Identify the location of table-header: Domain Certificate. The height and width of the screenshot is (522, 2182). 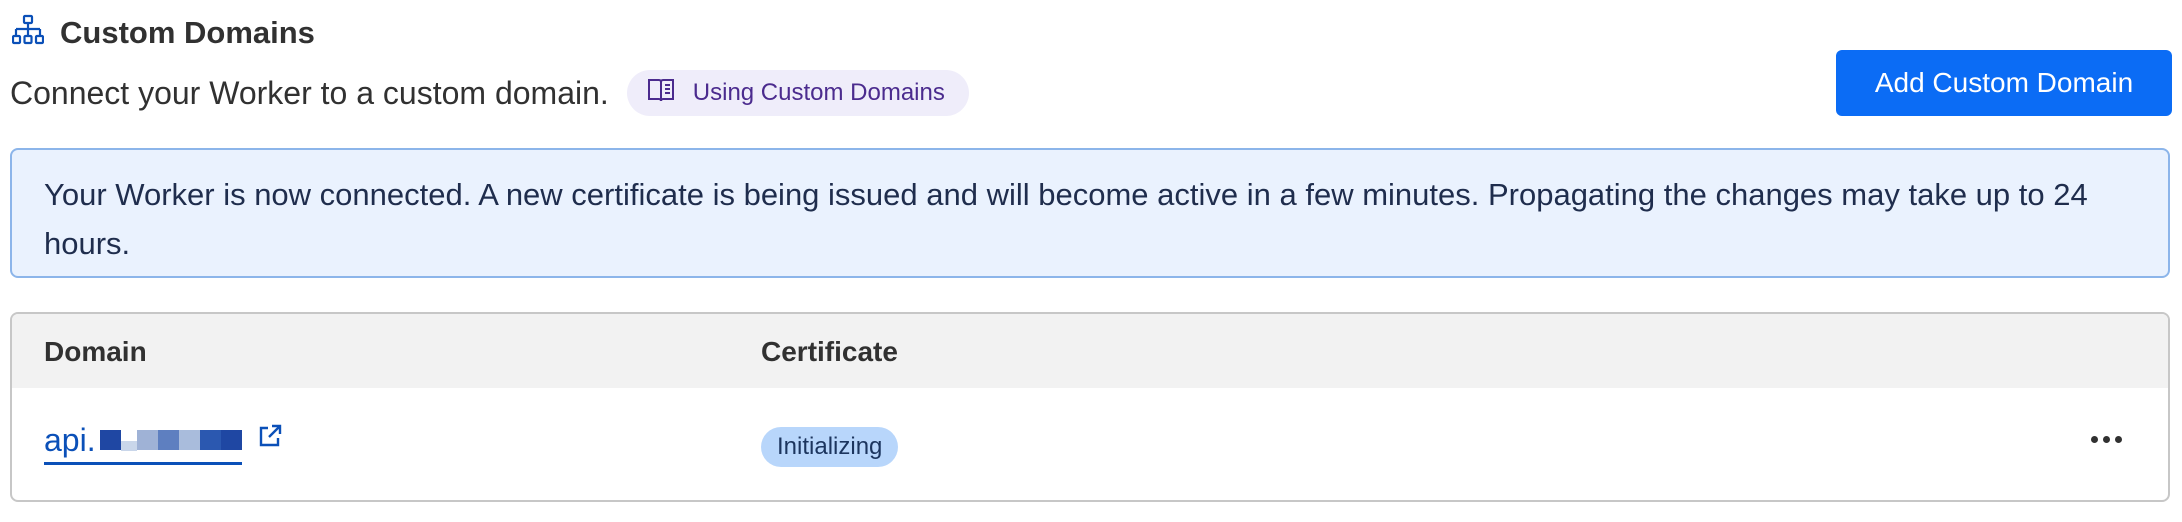
(1090, 351).